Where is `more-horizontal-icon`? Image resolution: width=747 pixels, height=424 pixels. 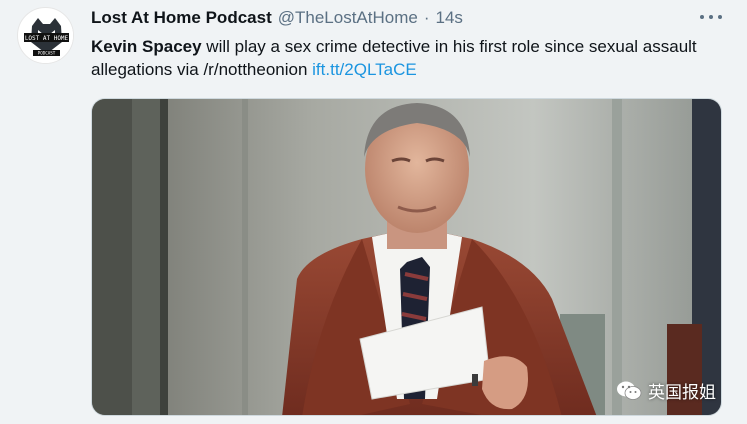 more-horizontal-icon is located at coordinates (711, 17).